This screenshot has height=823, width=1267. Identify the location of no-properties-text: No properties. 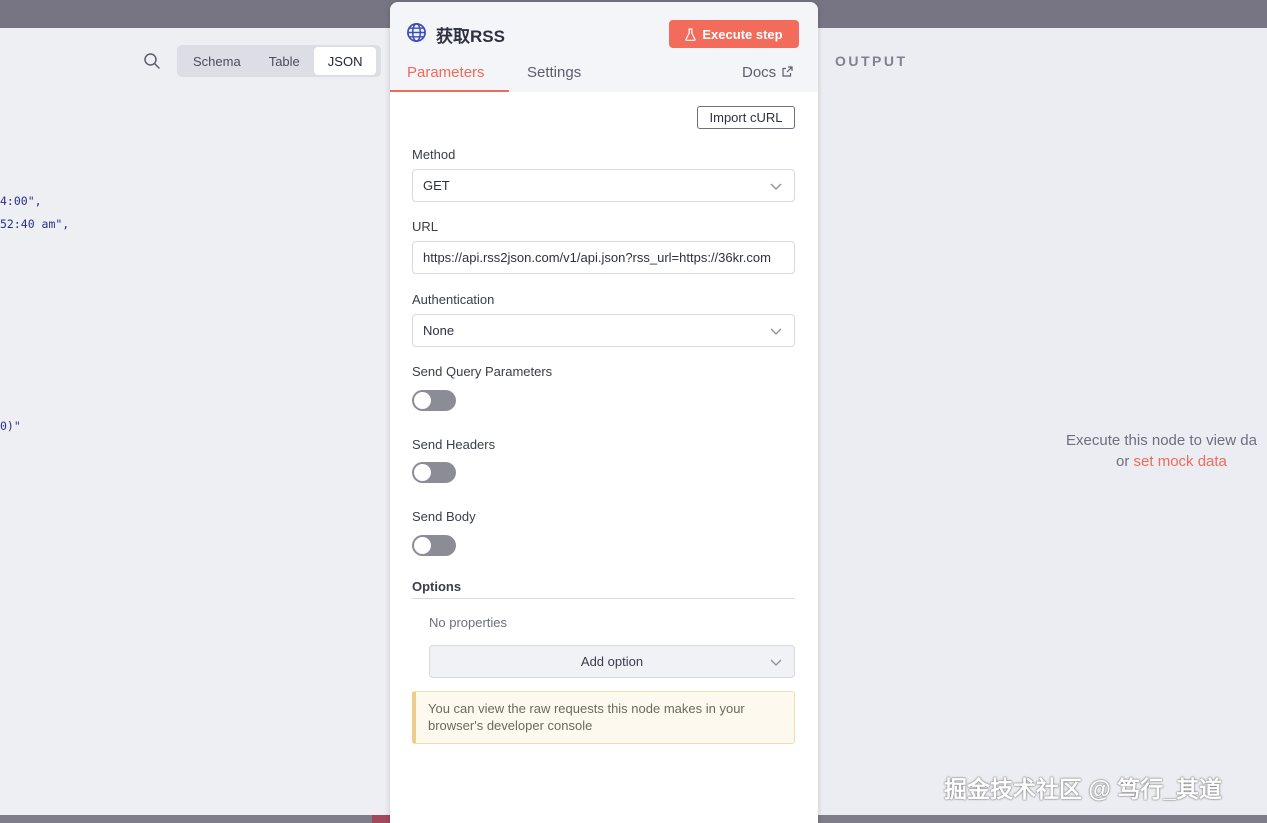
(468, 622).